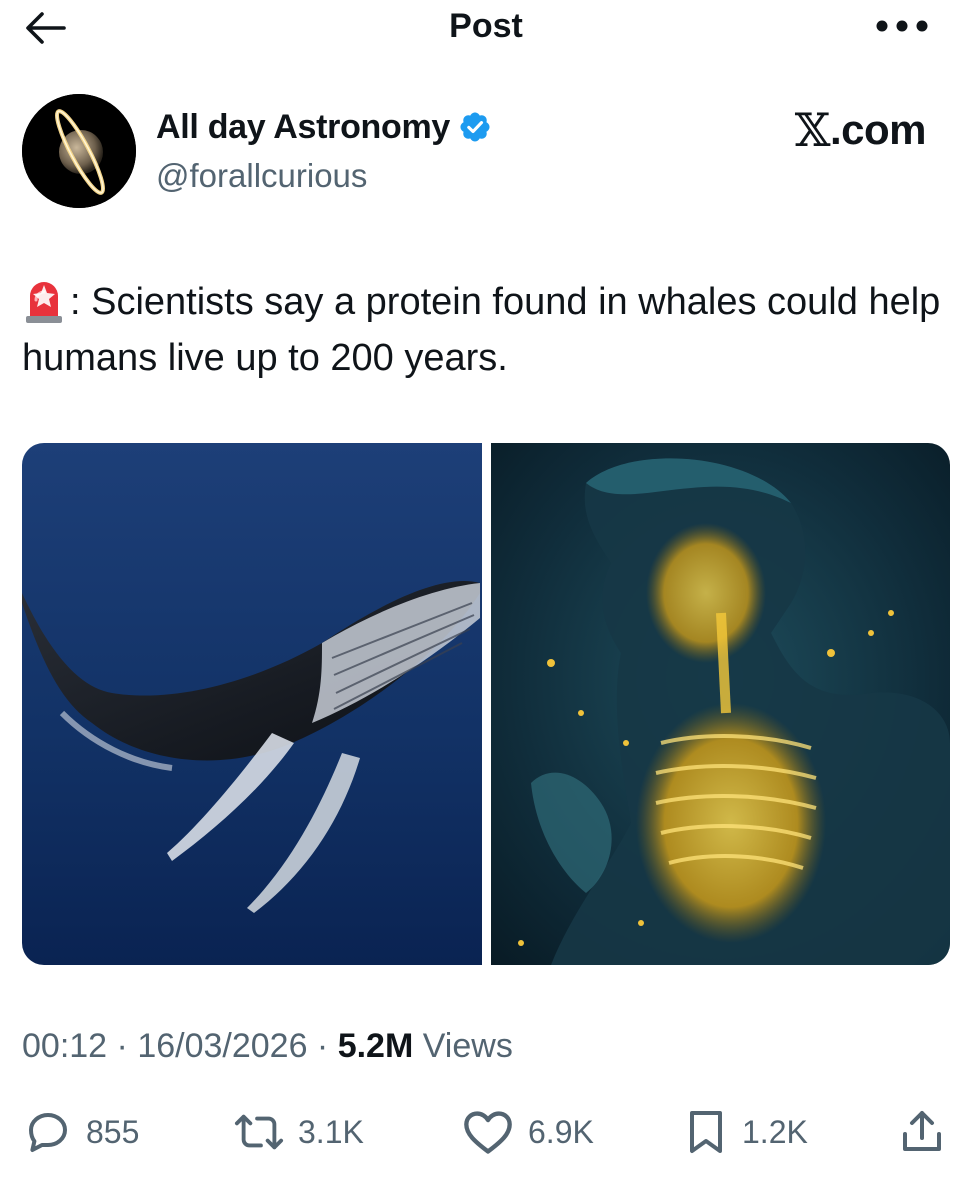  What do you see at coordinates (65, 1046) in the screenshot?
I see `post-time: 00:12` at bounding box center [65, 1046].